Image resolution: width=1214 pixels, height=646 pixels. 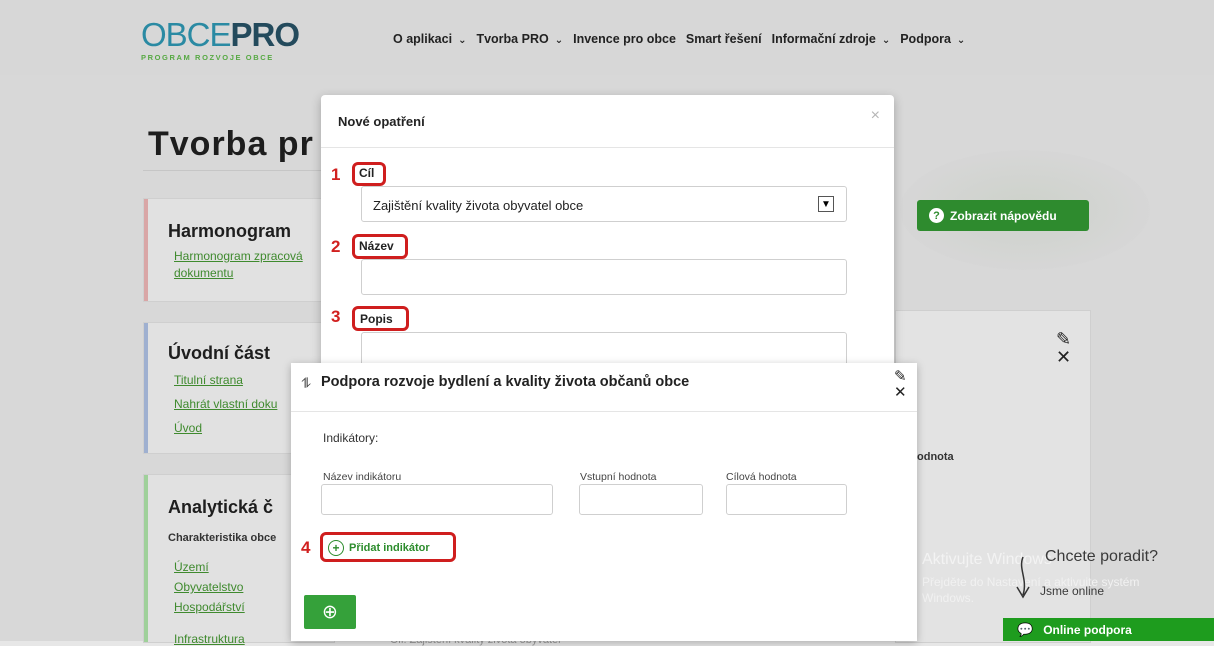 I want to click on card-subtitle: Charakteristika obce, so click(x=222, y=538).